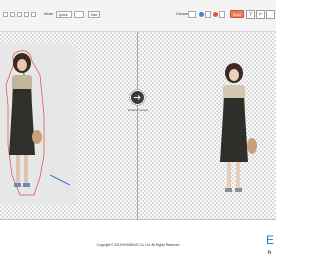 This screenshot has height=260, width=320. I want to click on source-figure-graphic, so click(38, 123).